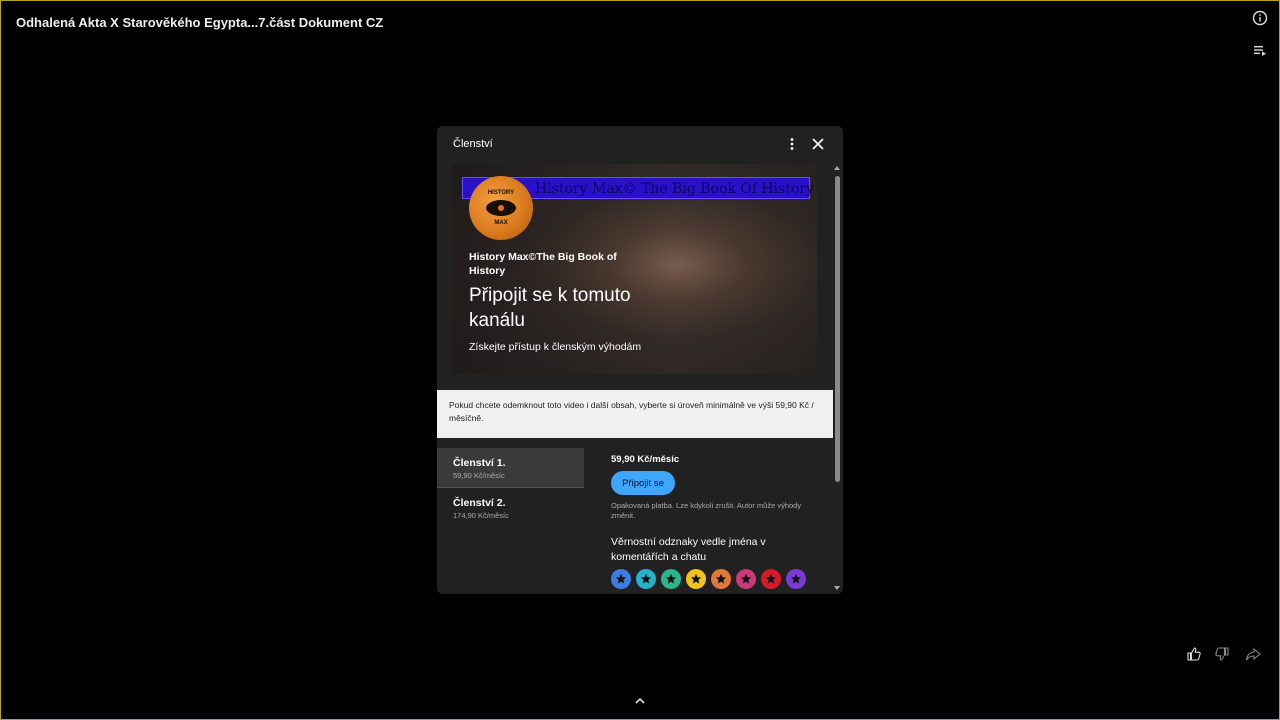  Describe the element at coordinates (837, 588) in the screenshot. I see `scroll-down-arrow` at that location.